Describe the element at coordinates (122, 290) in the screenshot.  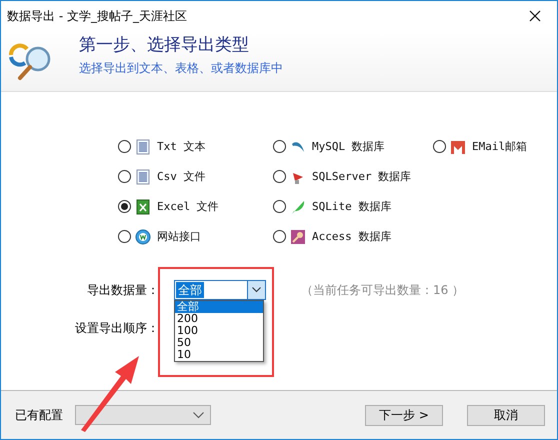
I see `quantity-label: 导出数据量：` at that location.